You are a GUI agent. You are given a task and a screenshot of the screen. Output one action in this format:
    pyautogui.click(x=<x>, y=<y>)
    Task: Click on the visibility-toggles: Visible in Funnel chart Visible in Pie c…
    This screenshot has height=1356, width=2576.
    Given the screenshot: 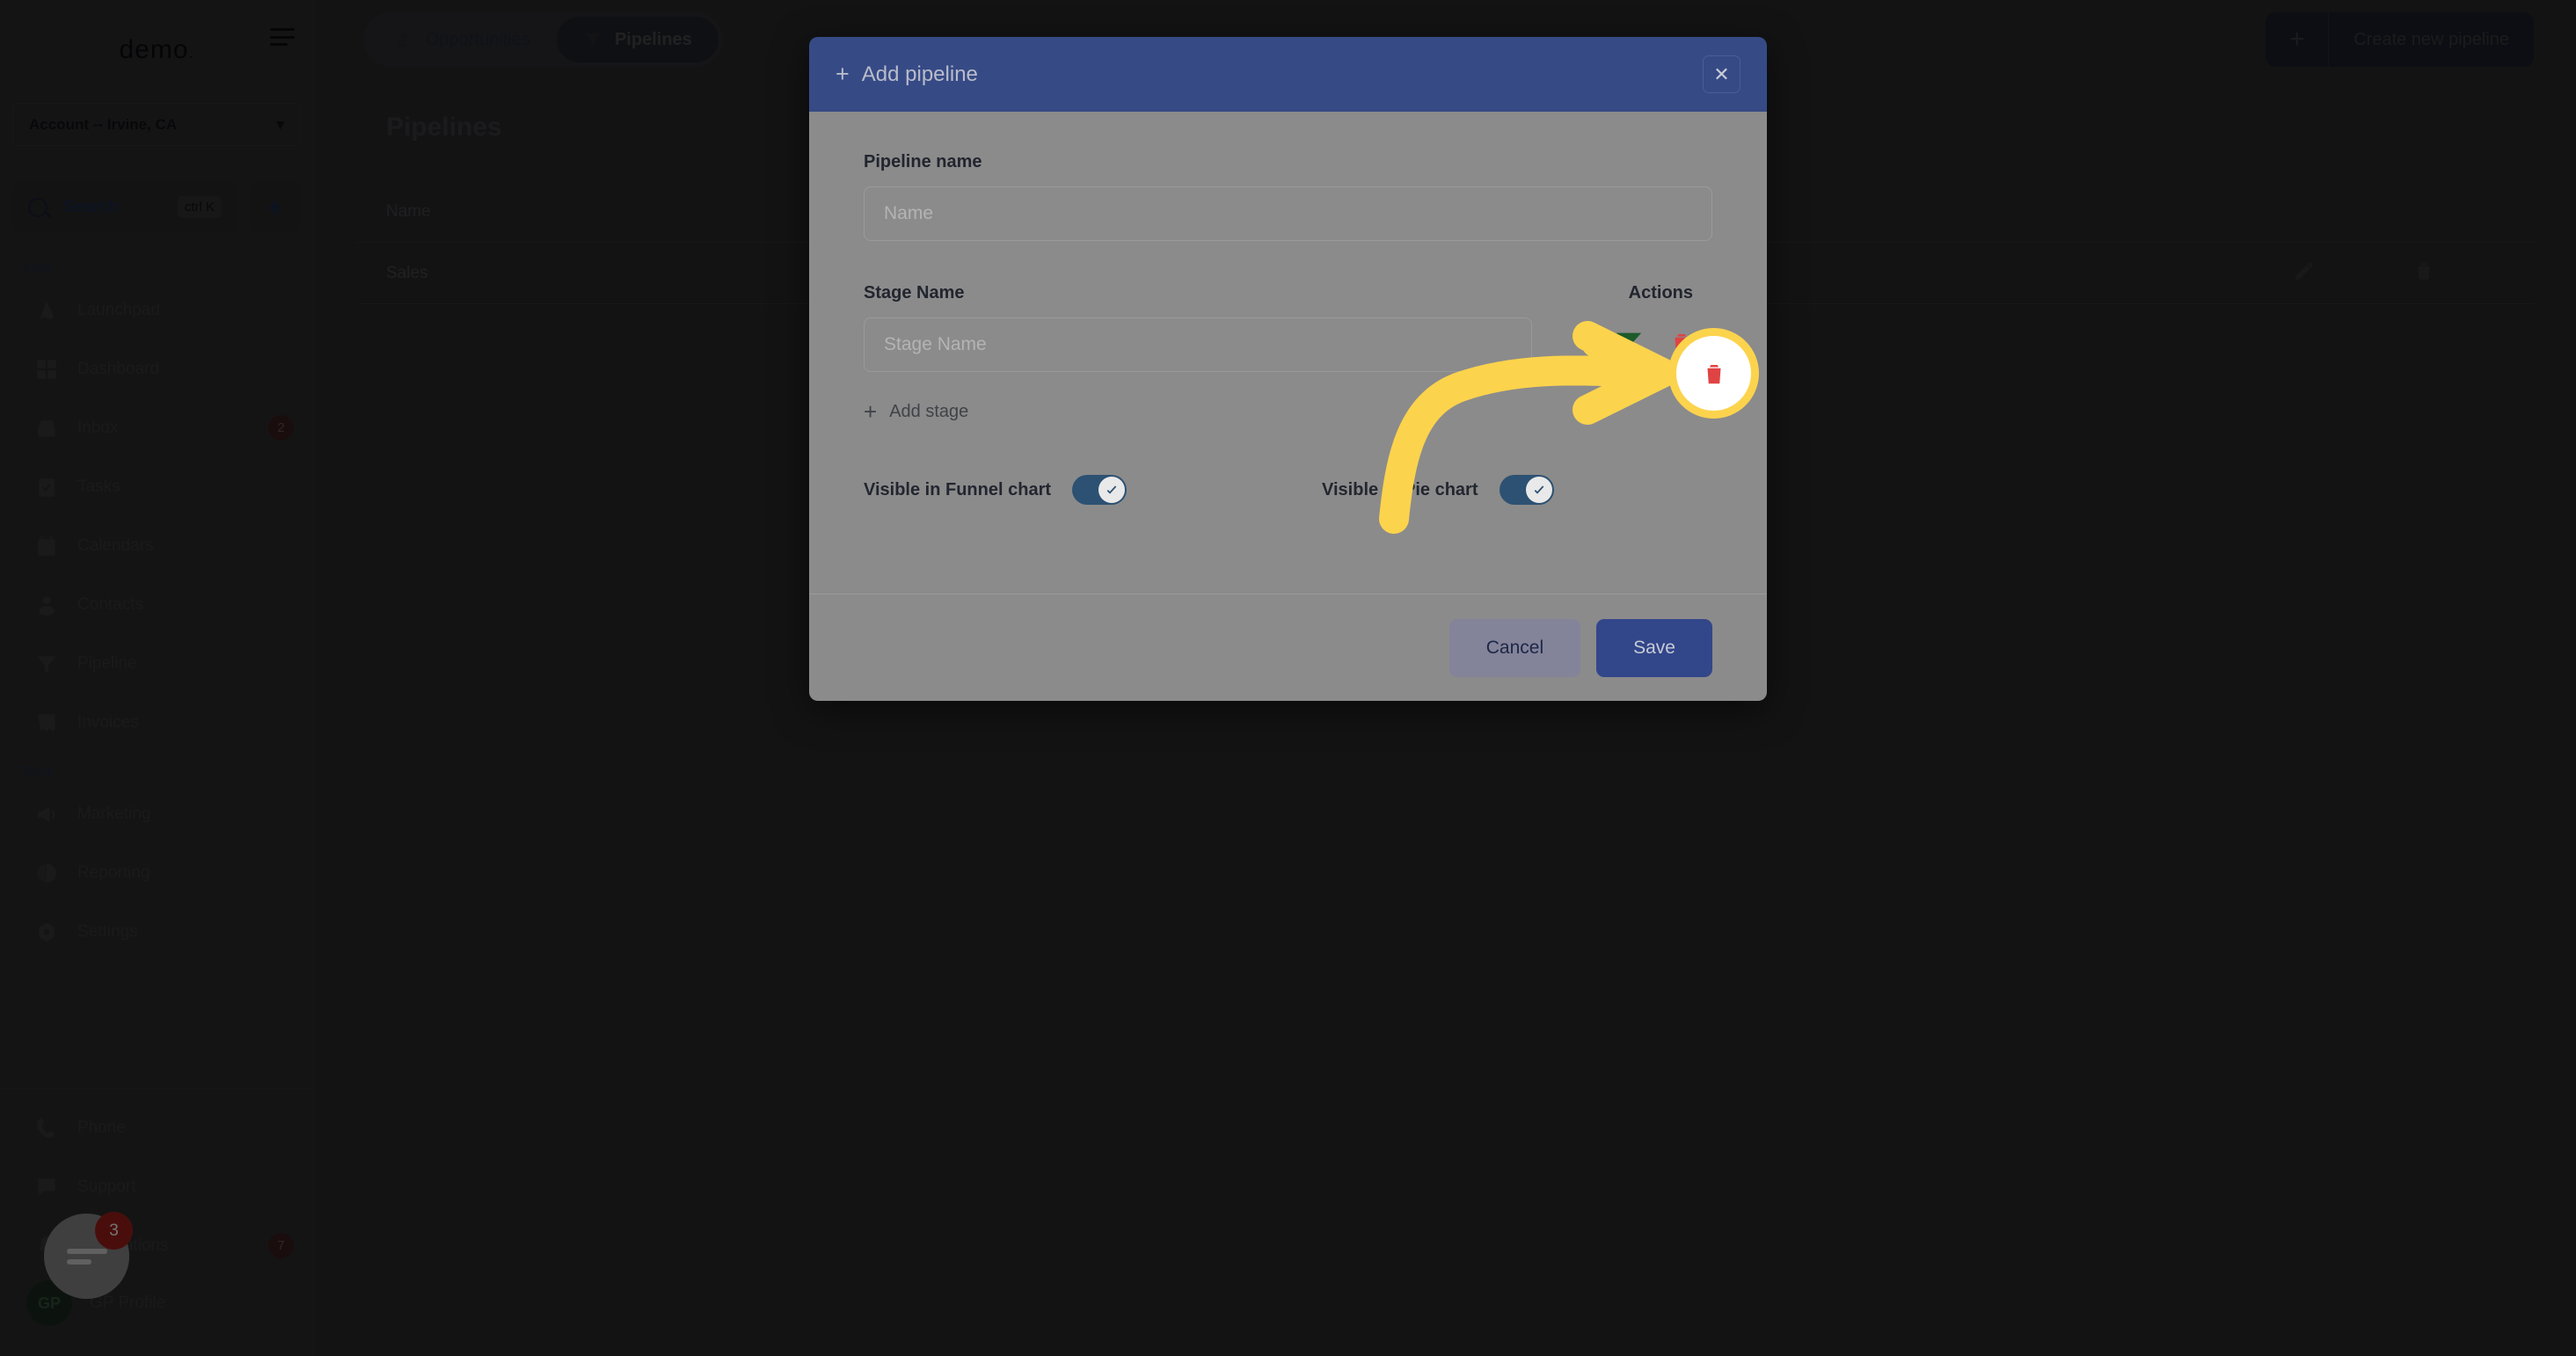 What is the action you would take?
    pyautogui.click(x=1288, y=490)
    